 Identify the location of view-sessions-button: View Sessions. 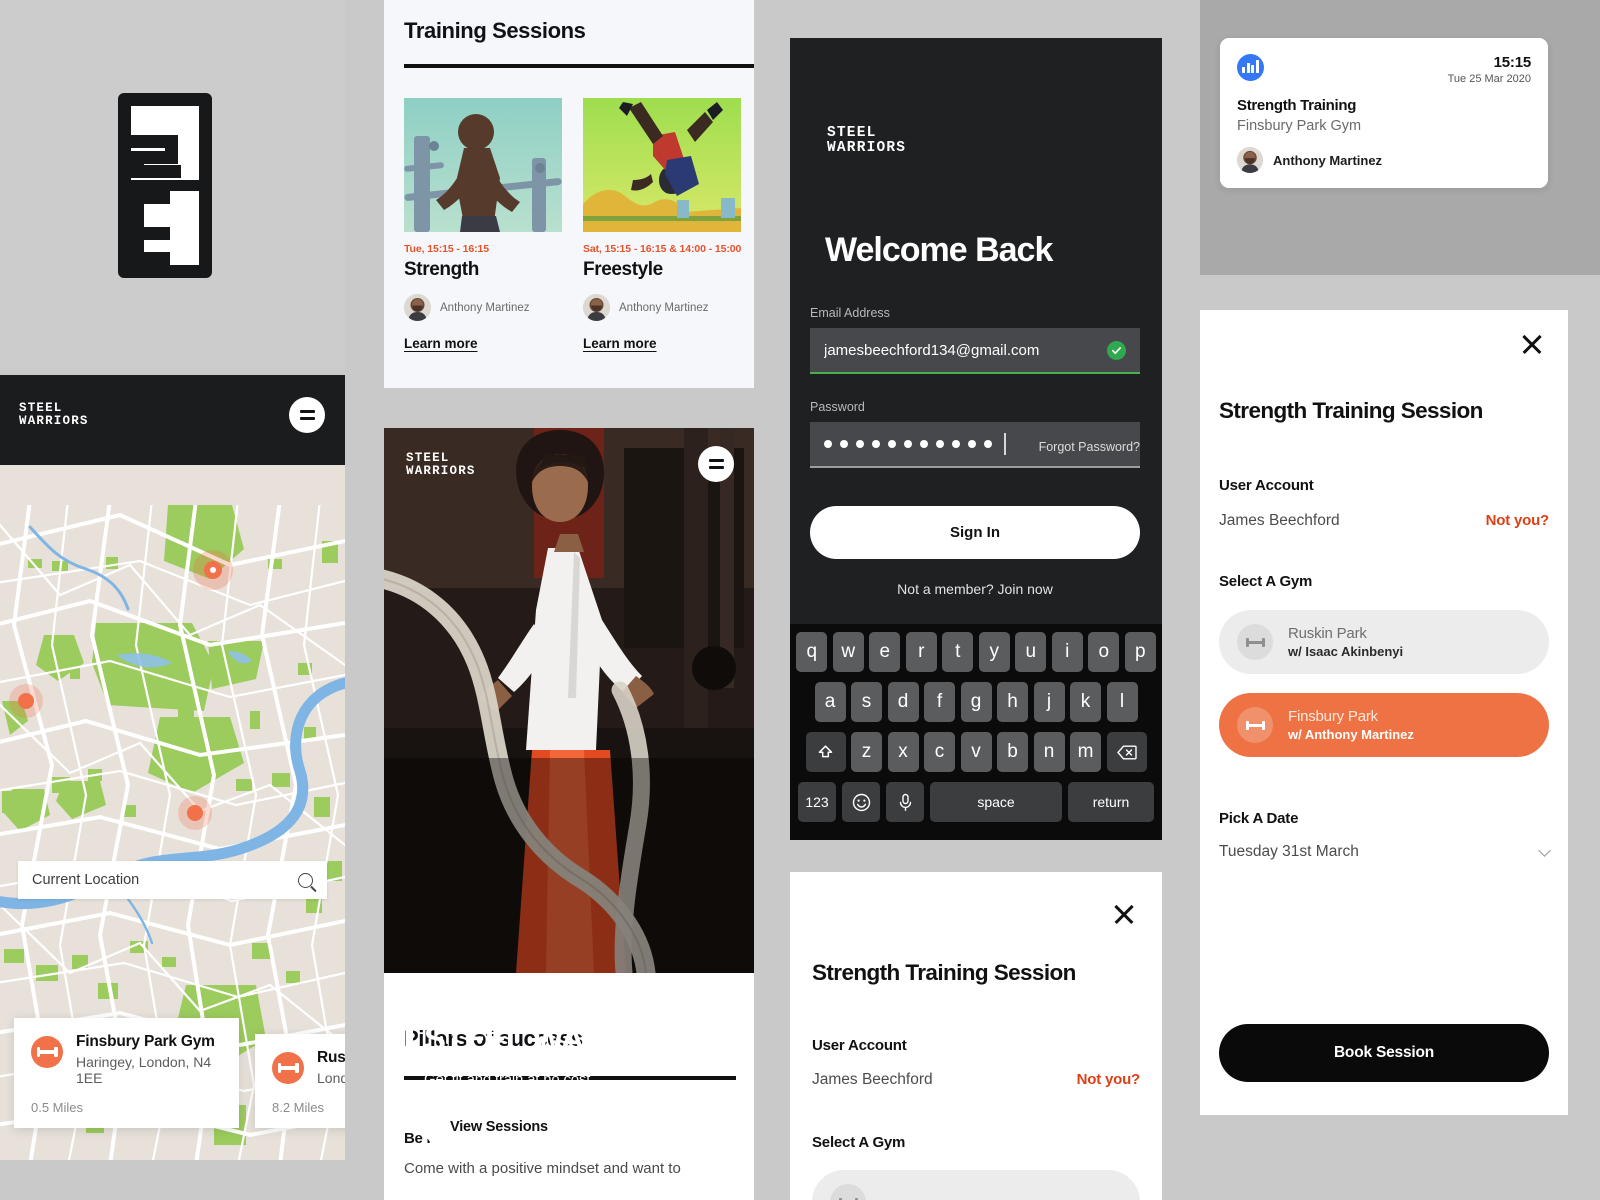
(499, 1127).